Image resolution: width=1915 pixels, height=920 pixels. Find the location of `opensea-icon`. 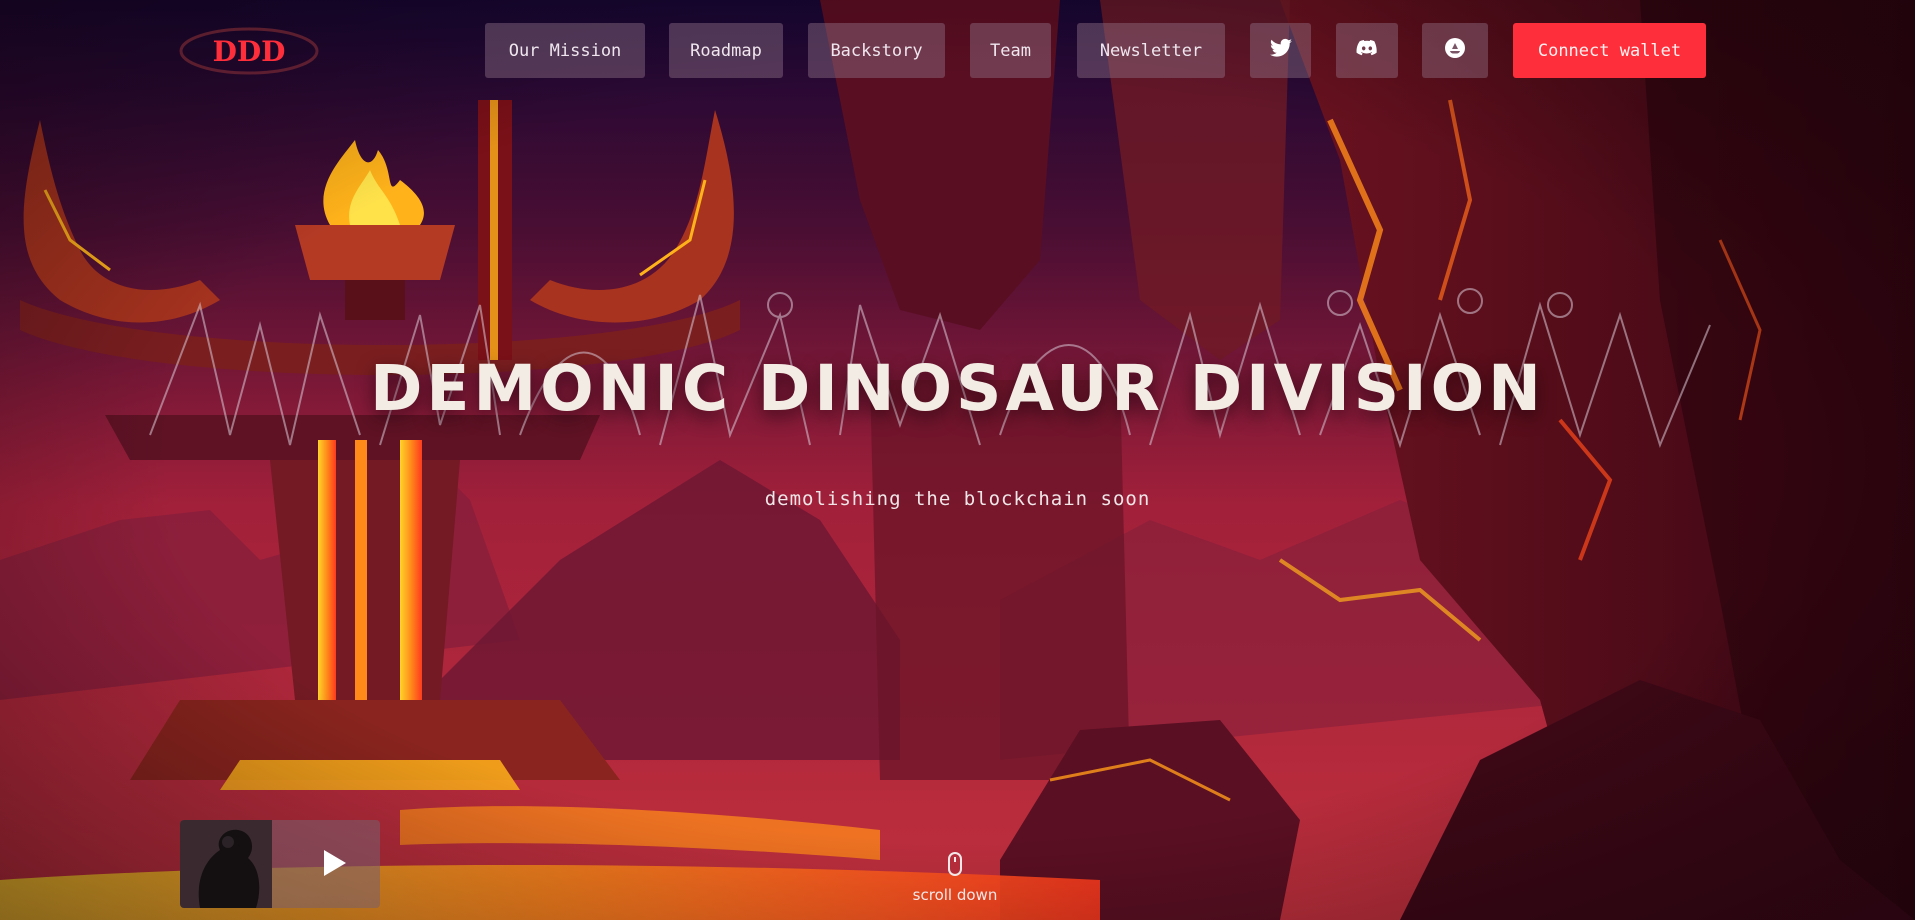

opensea-icon is located at coordinates (1455, 50).